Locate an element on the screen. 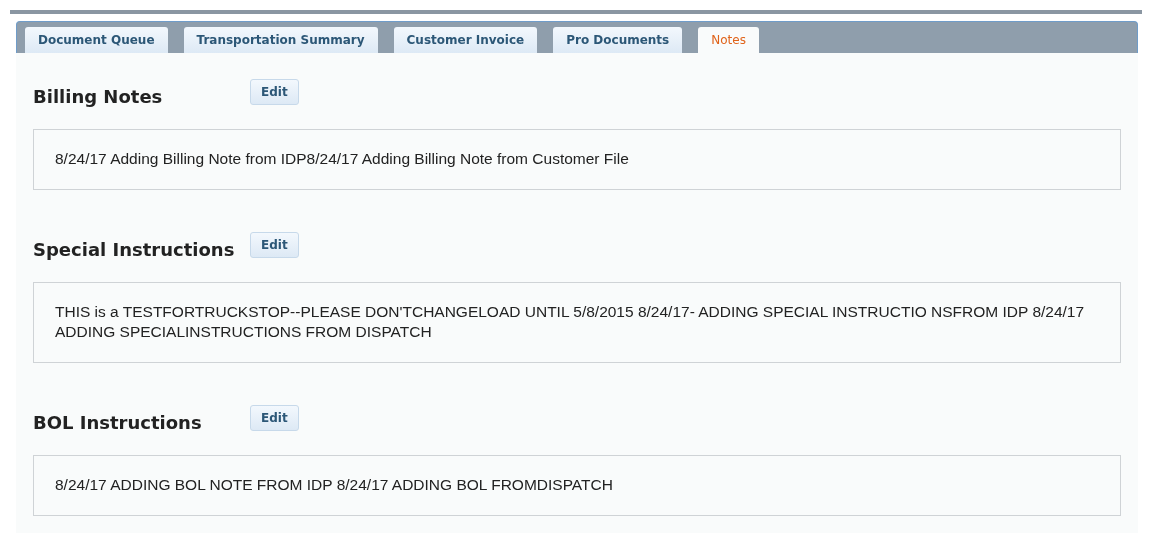  tab: Document Queue is located at coordinates (96, 40).